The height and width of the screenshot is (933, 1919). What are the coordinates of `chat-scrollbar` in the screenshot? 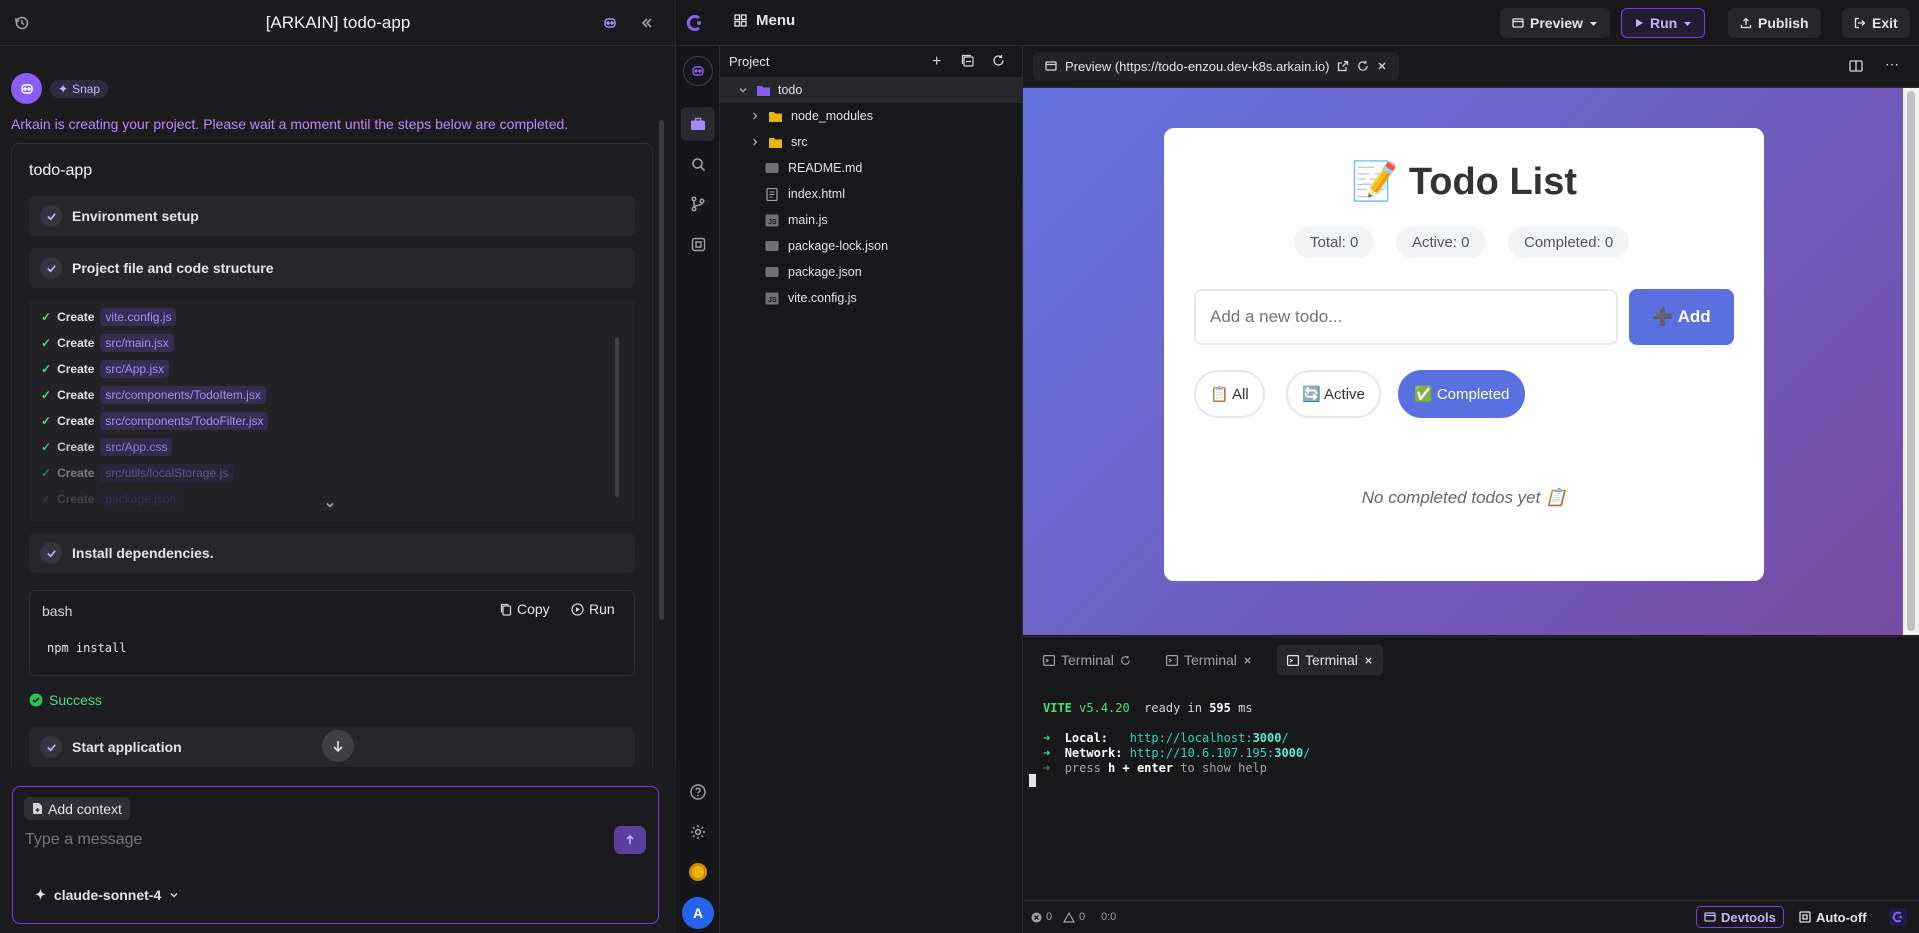 It's located at (661, 370).